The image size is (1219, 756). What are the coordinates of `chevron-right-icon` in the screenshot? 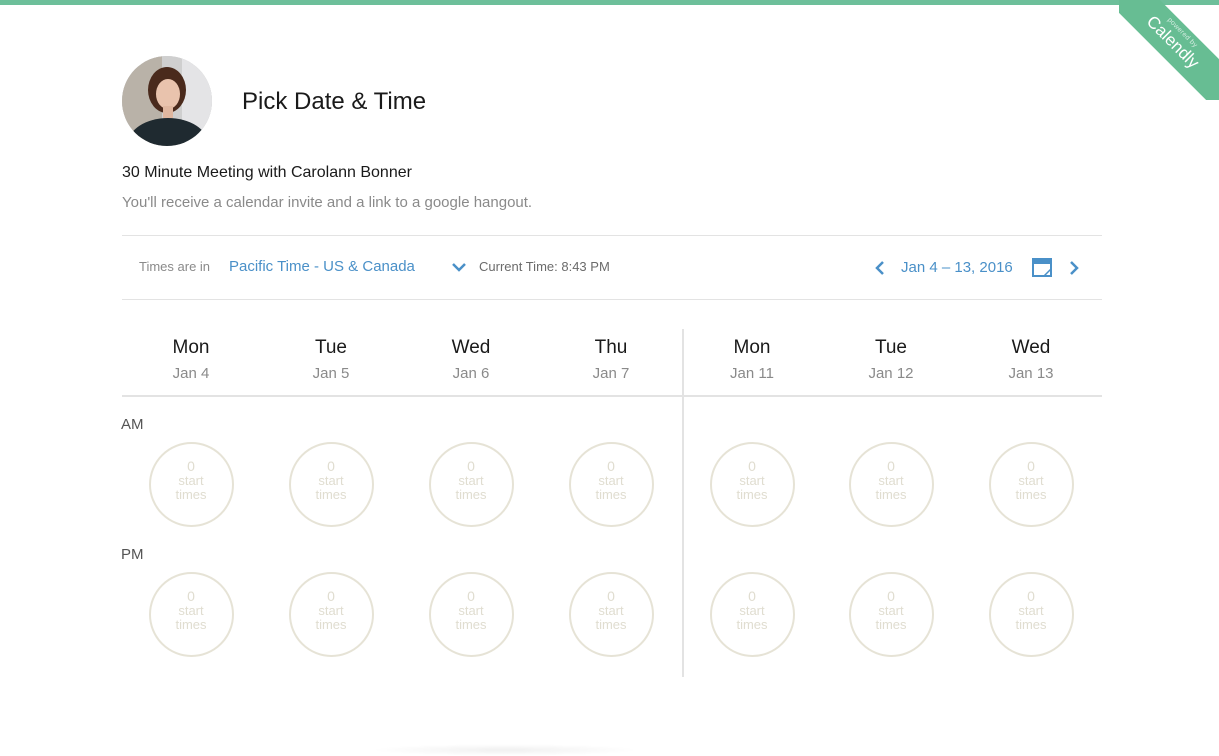 It's located at (1074, 268).